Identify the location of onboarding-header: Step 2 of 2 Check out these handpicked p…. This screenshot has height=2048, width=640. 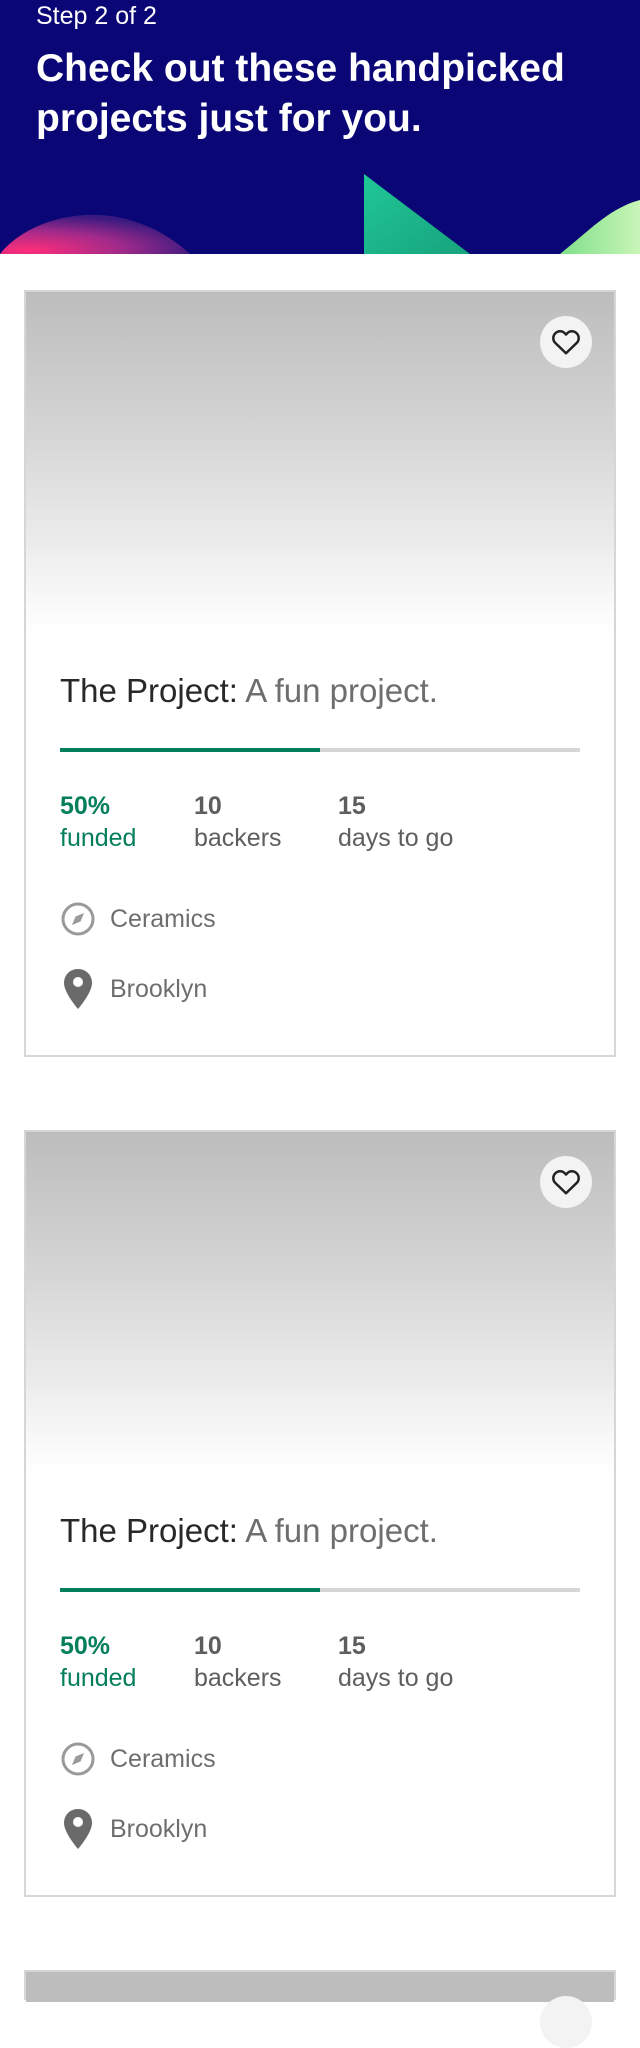
(320, 127).